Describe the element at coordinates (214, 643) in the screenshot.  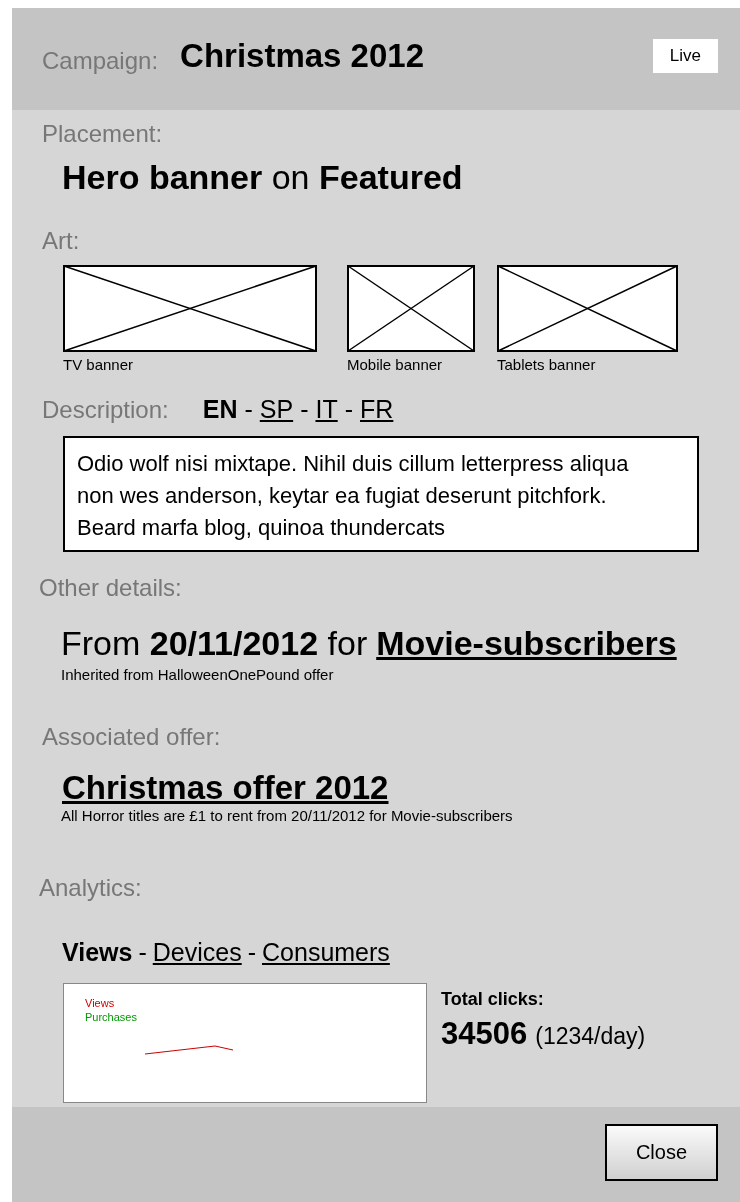
I see `schedule-text: From 20/11/2012 for` at that location.